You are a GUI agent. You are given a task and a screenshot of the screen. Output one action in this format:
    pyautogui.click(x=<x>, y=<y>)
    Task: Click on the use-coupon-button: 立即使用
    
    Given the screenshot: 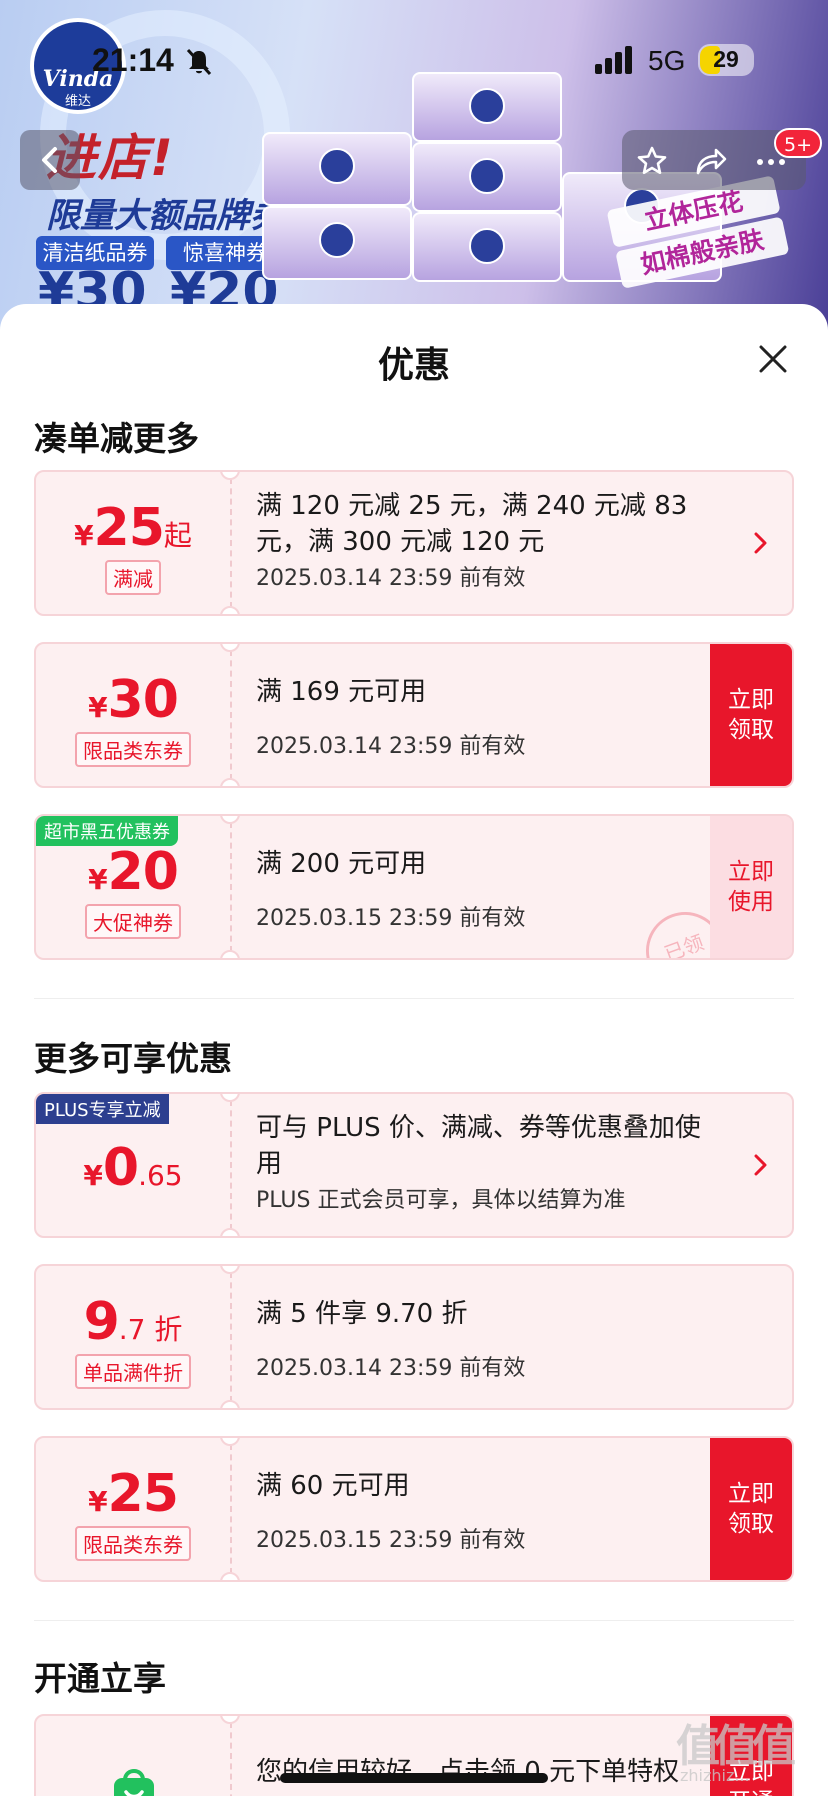 What is the action you would take?
    pyautogui.click(x=751, y=887)
    